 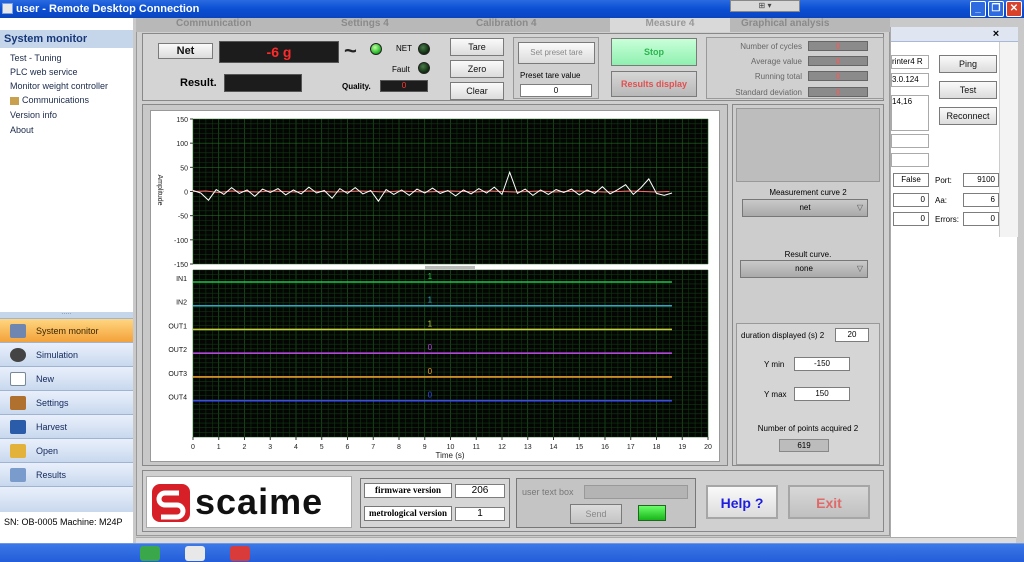 I want to click on dropdown-arrow-icon: ▽, so click(x=859, y=268).